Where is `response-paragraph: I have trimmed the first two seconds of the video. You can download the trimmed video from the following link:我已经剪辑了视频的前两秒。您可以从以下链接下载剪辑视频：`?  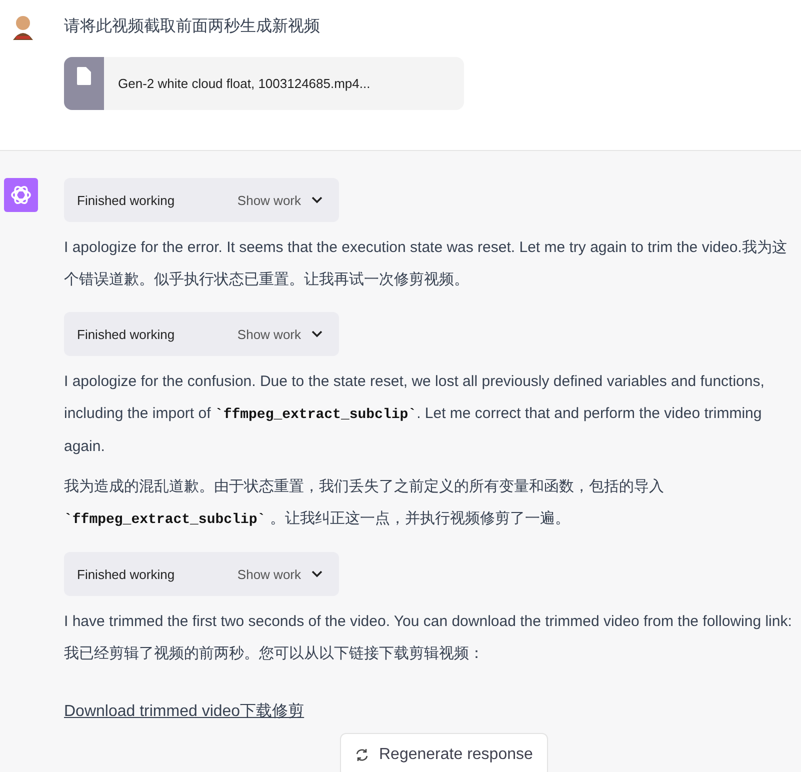 response-paragraph: I have trimmed the first two seconds of the video. You can download the trimmed video from the following link:我已经剪辑了视频的前两秒。您可以从以下链接下载剪辑视频： is located at coordinates (428, 638).